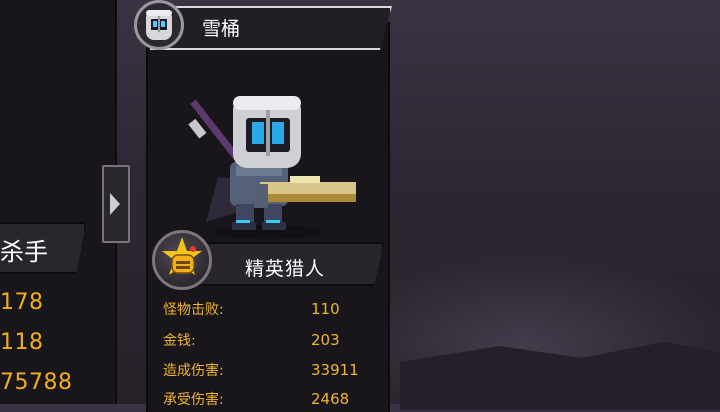 Image resolution: width=720 pixels, height=412 pixels. Describe the element at coordinates (271, 28) in the screenshot. I see `name-plate` at that location.